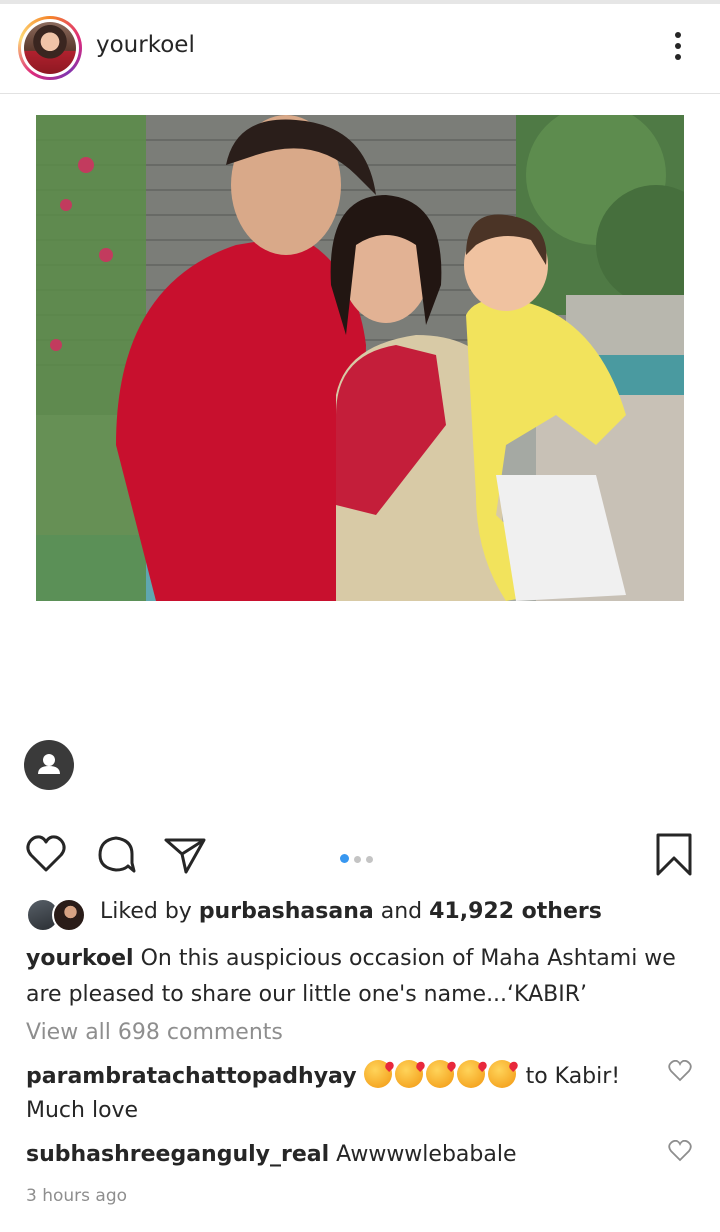  I want to click on liker-username: purbashasana, so click(286, 911).